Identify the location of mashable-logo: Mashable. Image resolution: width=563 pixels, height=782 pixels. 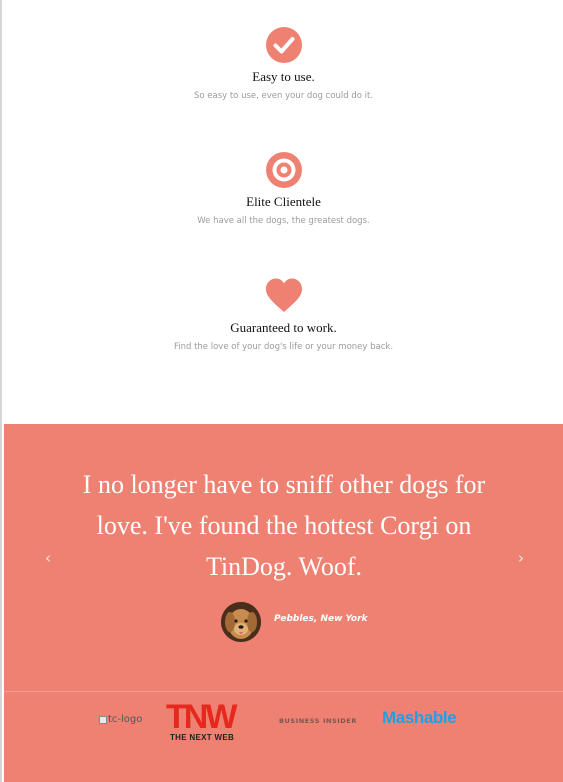
(419, 717).